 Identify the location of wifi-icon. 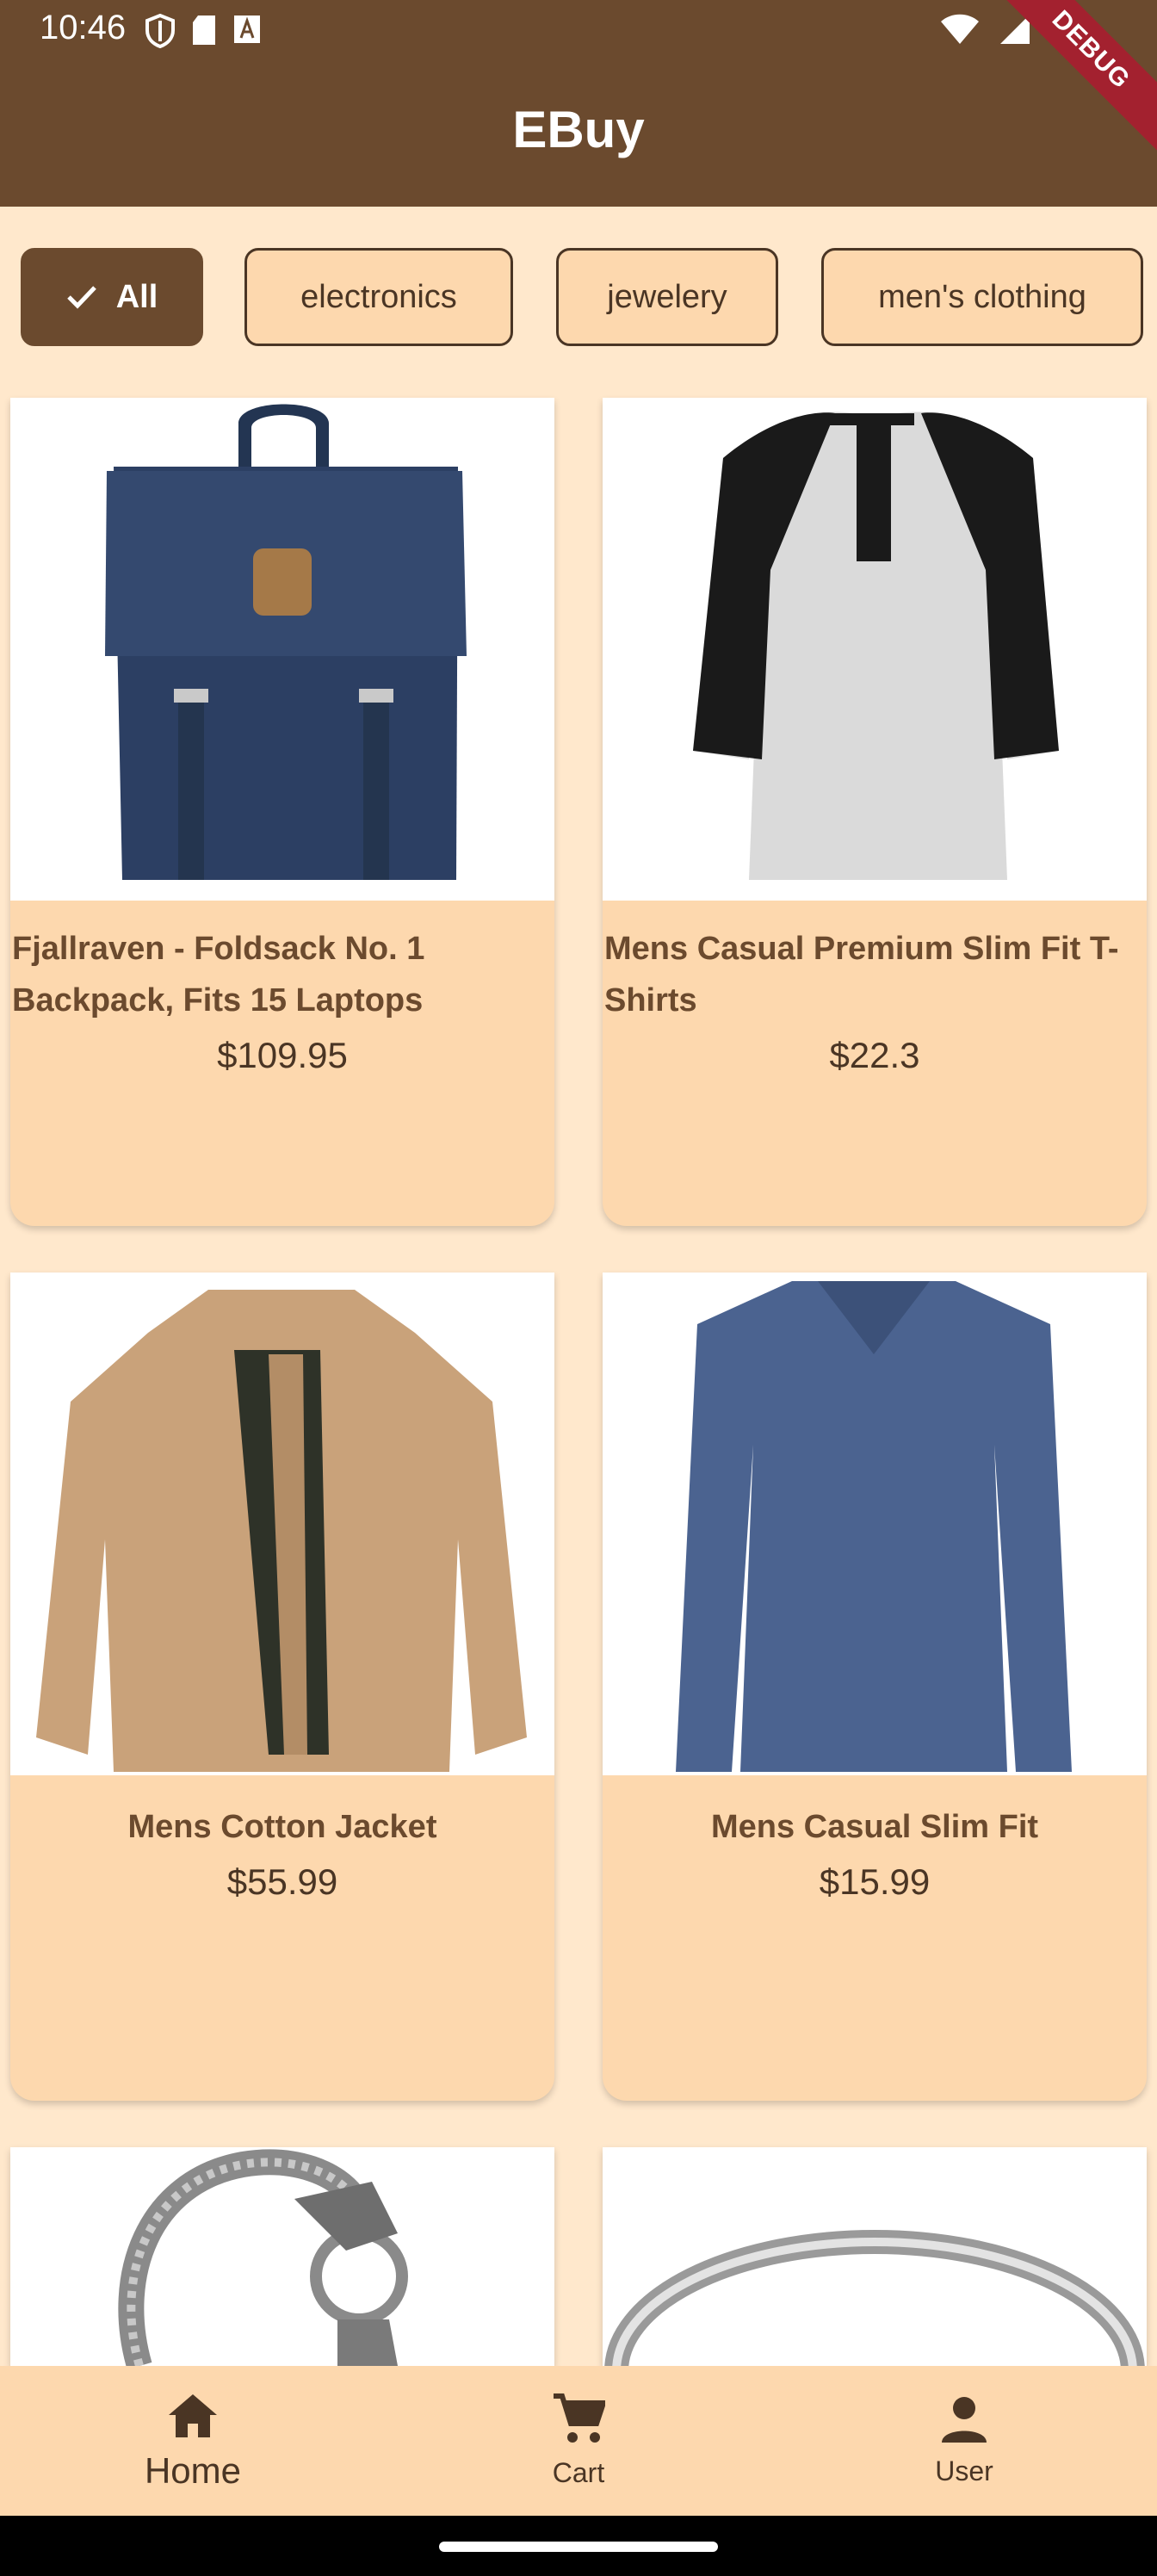
(960, 32).